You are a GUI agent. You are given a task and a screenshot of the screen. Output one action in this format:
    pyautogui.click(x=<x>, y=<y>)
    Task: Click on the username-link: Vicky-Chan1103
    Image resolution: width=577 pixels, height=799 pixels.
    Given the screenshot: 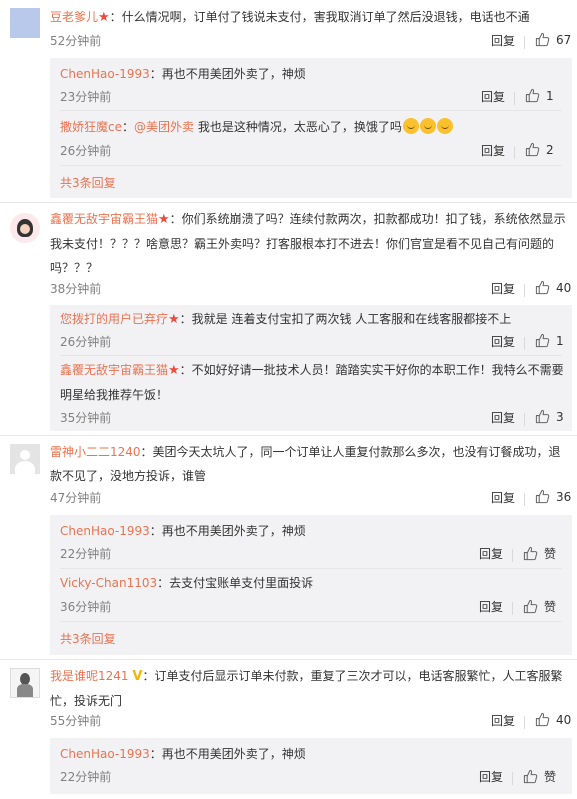 What is the action you would take?
    pyautogui.click(x=108, y=583)
    